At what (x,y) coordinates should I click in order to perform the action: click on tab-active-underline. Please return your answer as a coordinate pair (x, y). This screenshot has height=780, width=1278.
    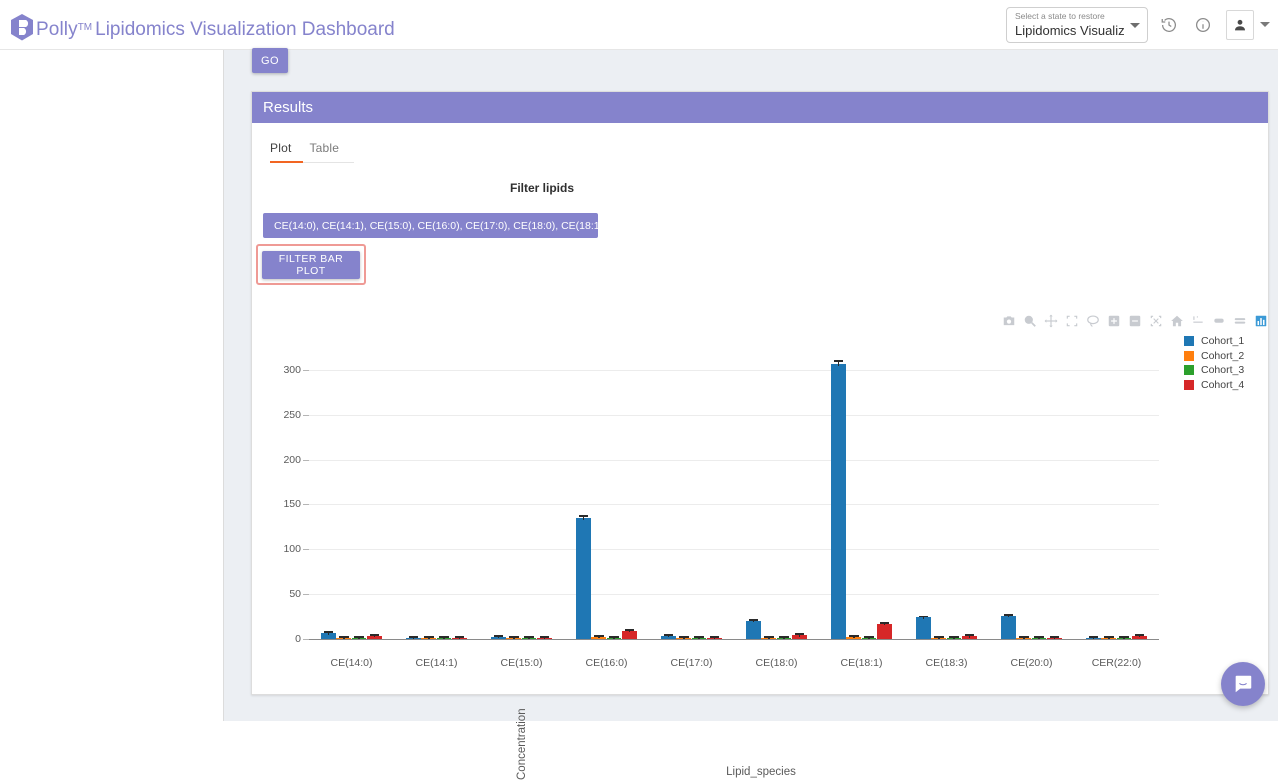
    Looking at the image, I should click on (286, 161).